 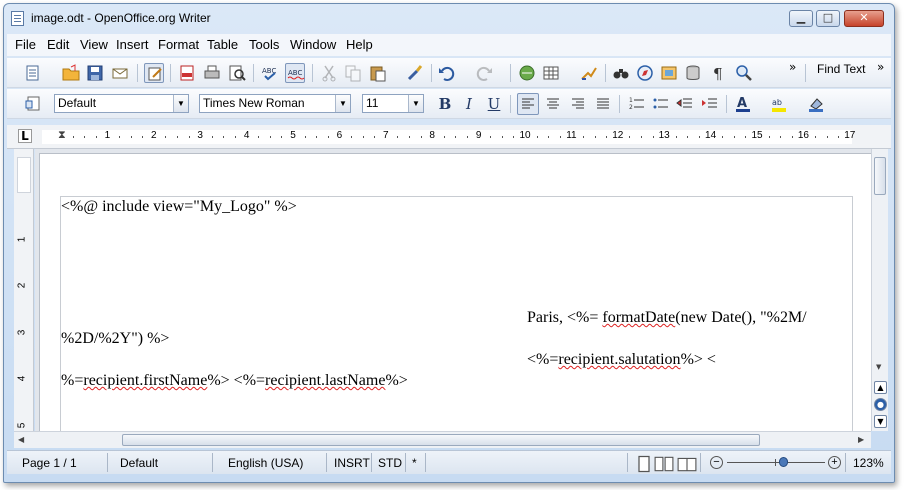 What do you see at coordinates (664, 463) in the screenshot?
I see `multi-page-view-icon` at bounding box center [664, 463].